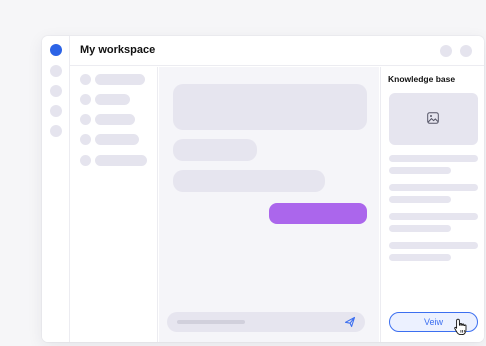 The image size is (486, 346). Describe the element at coordinates (114, 204) in the screenshot. I see `sidebar` at that location.